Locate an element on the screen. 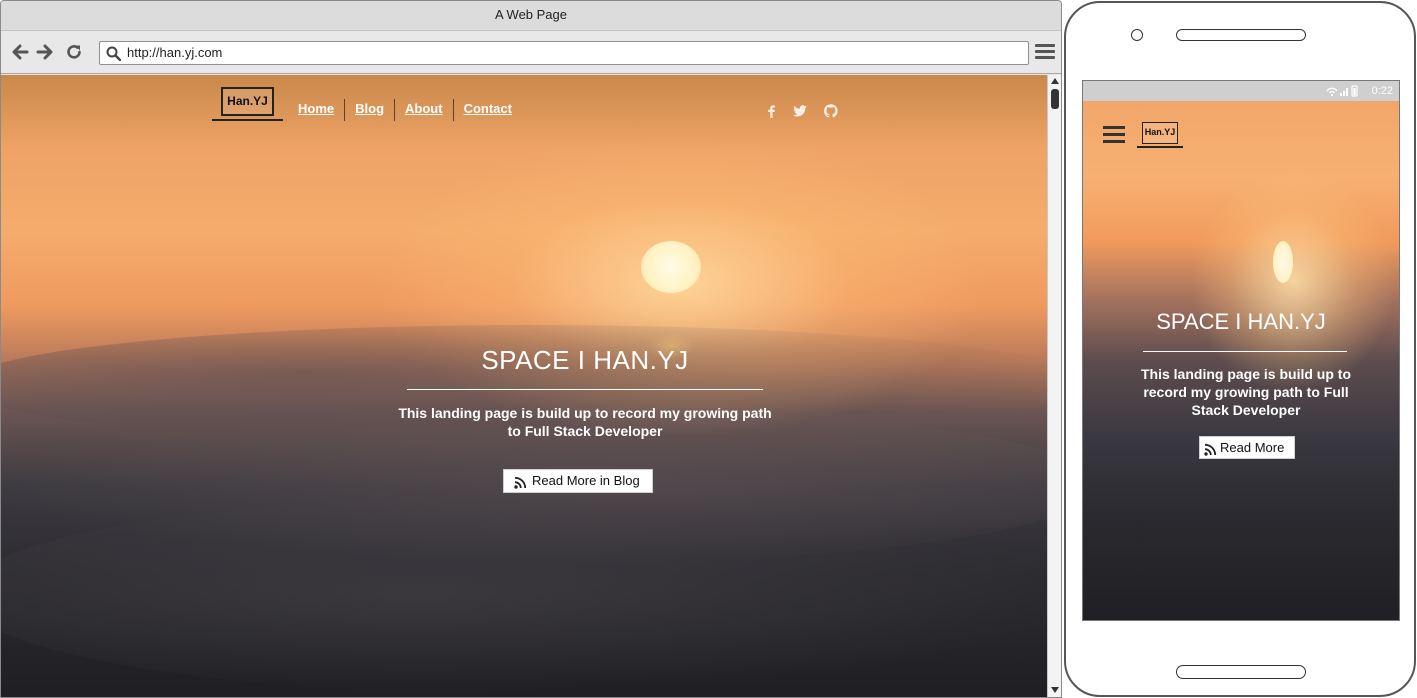 The height and width of the screenshot is (698, 1417). github-icon is located at coordinates (831, 111).